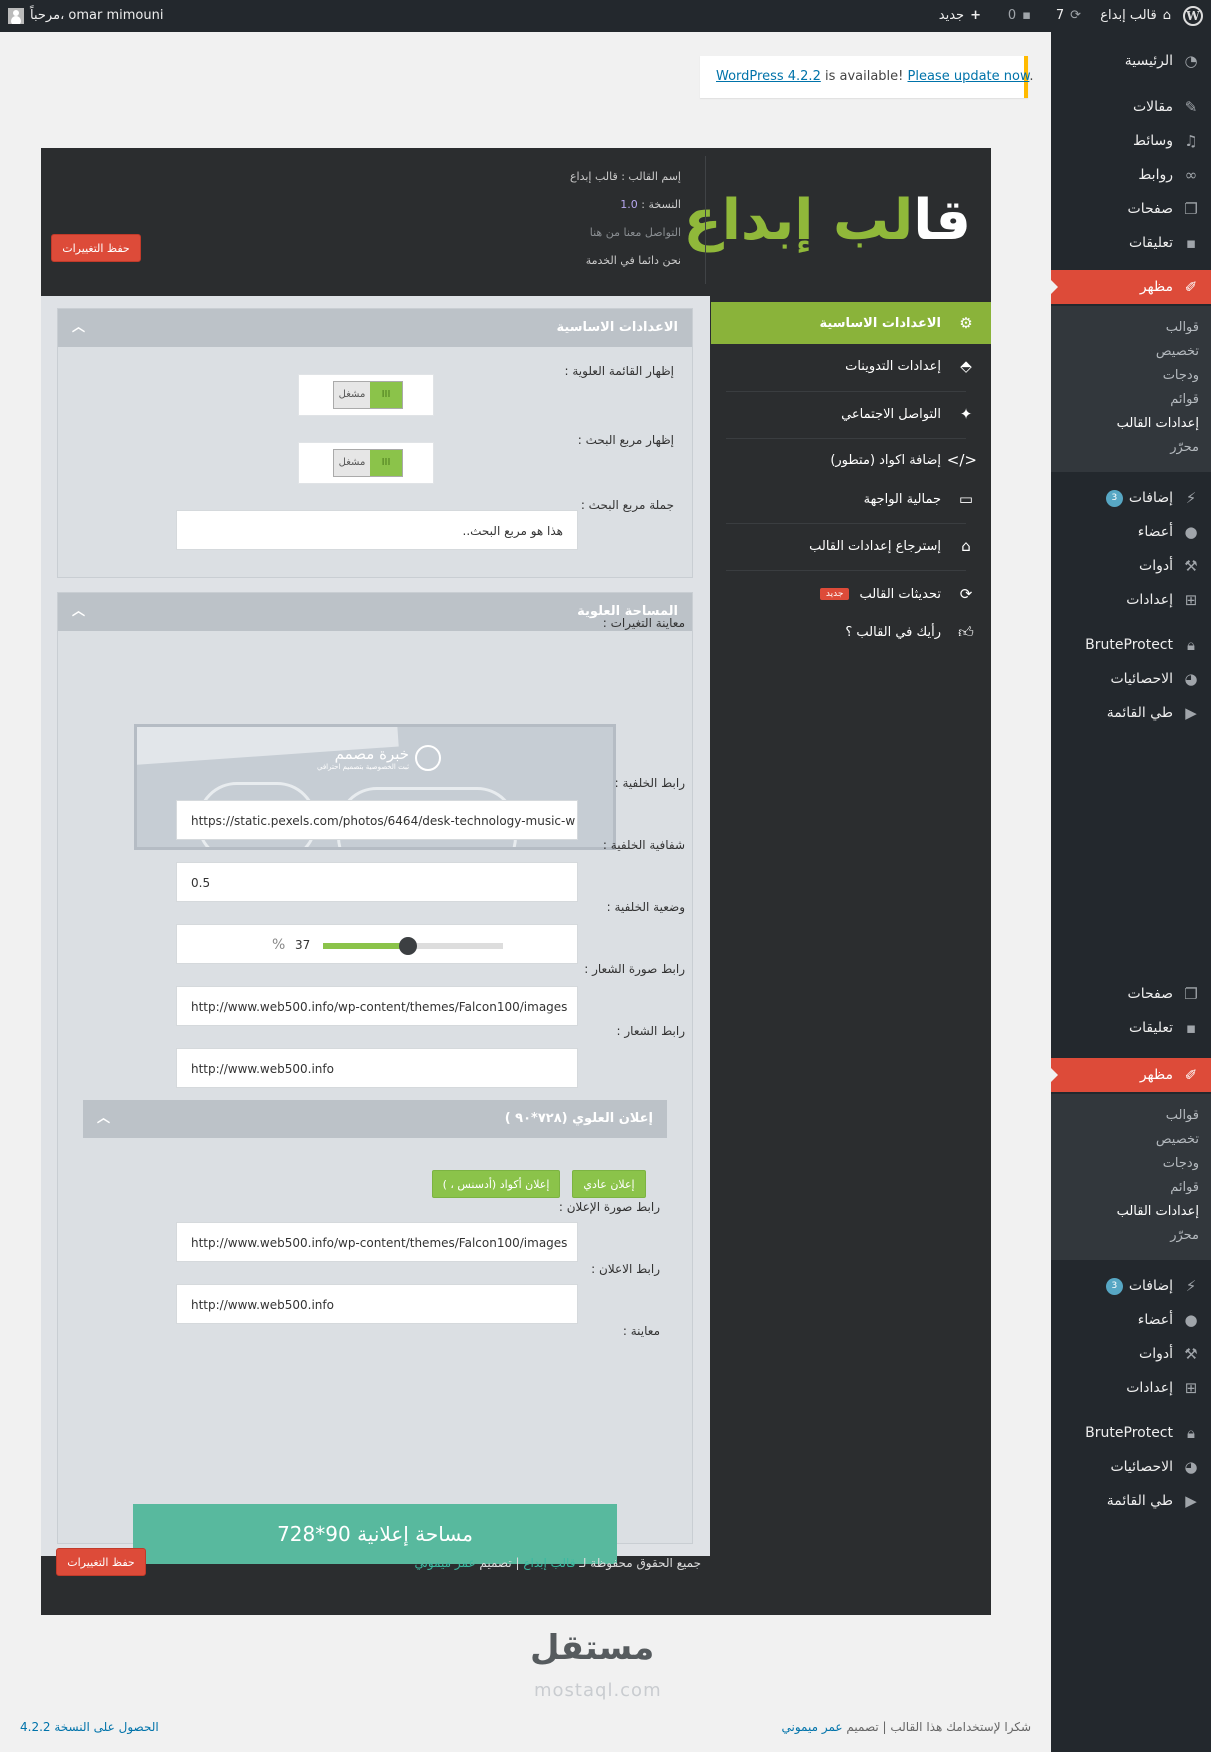 This screenshot has width=1211, height=1752. I want to click on normal-ad-button: إعلان عادي, so click(609, 1184).